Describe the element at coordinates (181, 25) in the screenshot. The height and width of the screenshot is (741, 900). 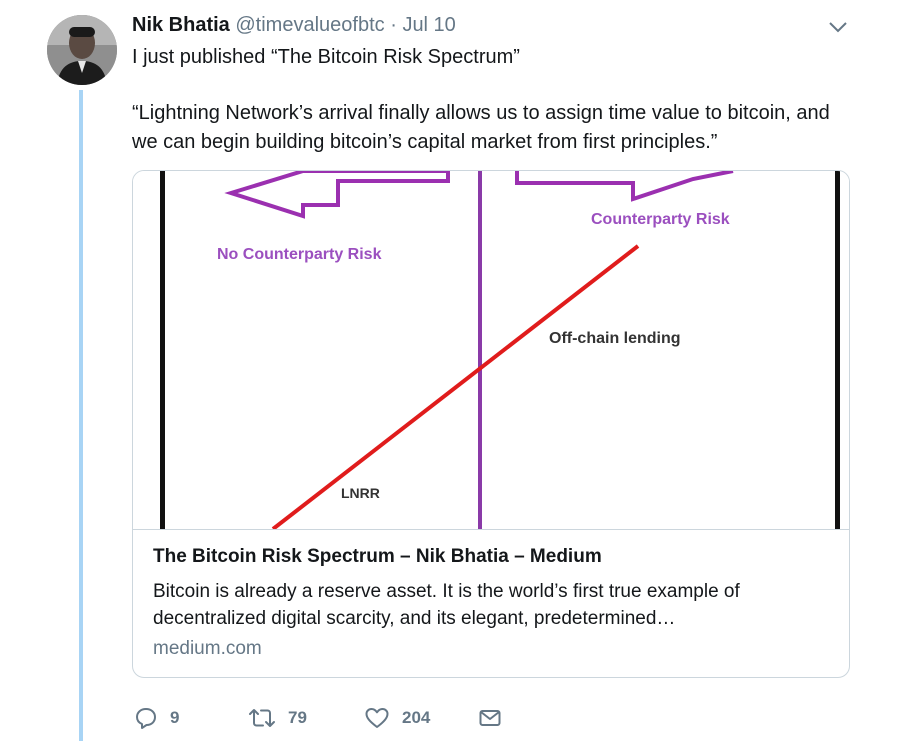
I see `author-name: Nik Bhatia` at that location.